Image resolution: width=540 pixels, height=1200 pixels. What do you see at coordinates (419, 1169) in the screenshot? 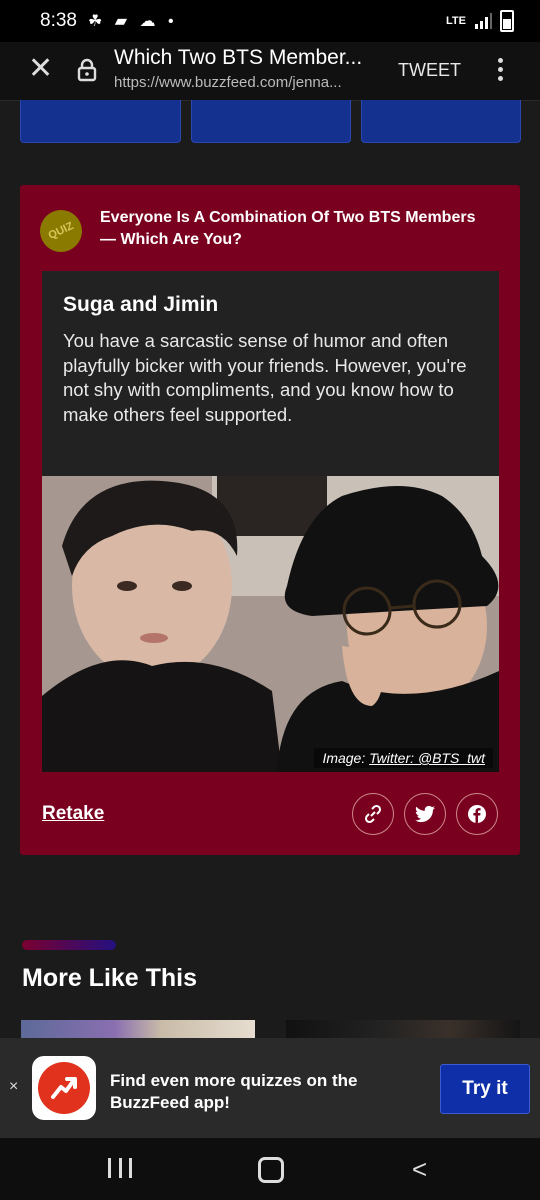
I see `back-icon: <` at bounding box center [419, 1169].